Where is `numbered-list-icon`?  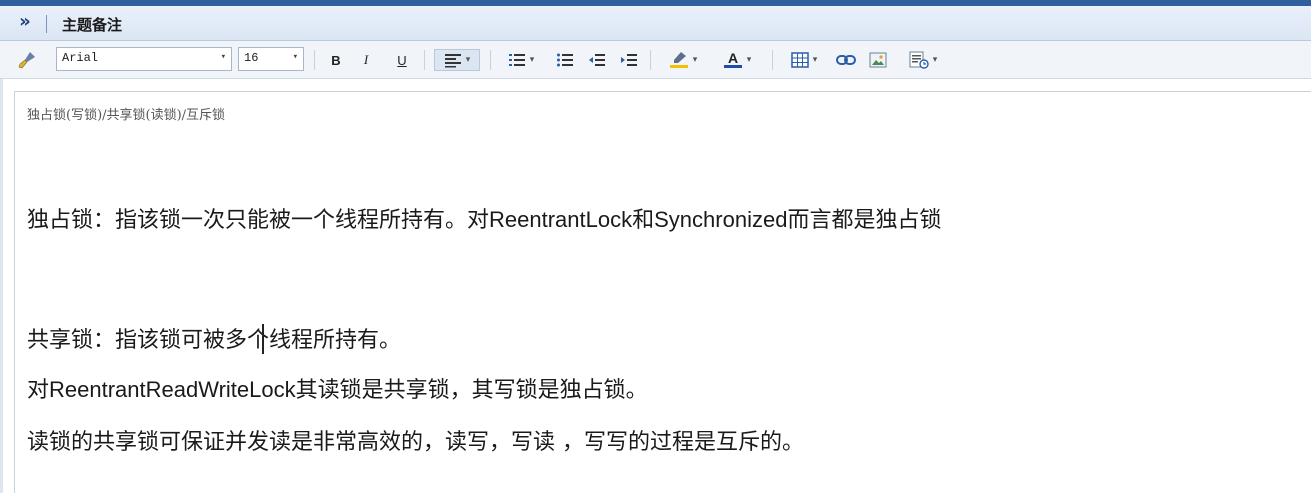
numbered-list-icon is located at coordinates (516, 60).